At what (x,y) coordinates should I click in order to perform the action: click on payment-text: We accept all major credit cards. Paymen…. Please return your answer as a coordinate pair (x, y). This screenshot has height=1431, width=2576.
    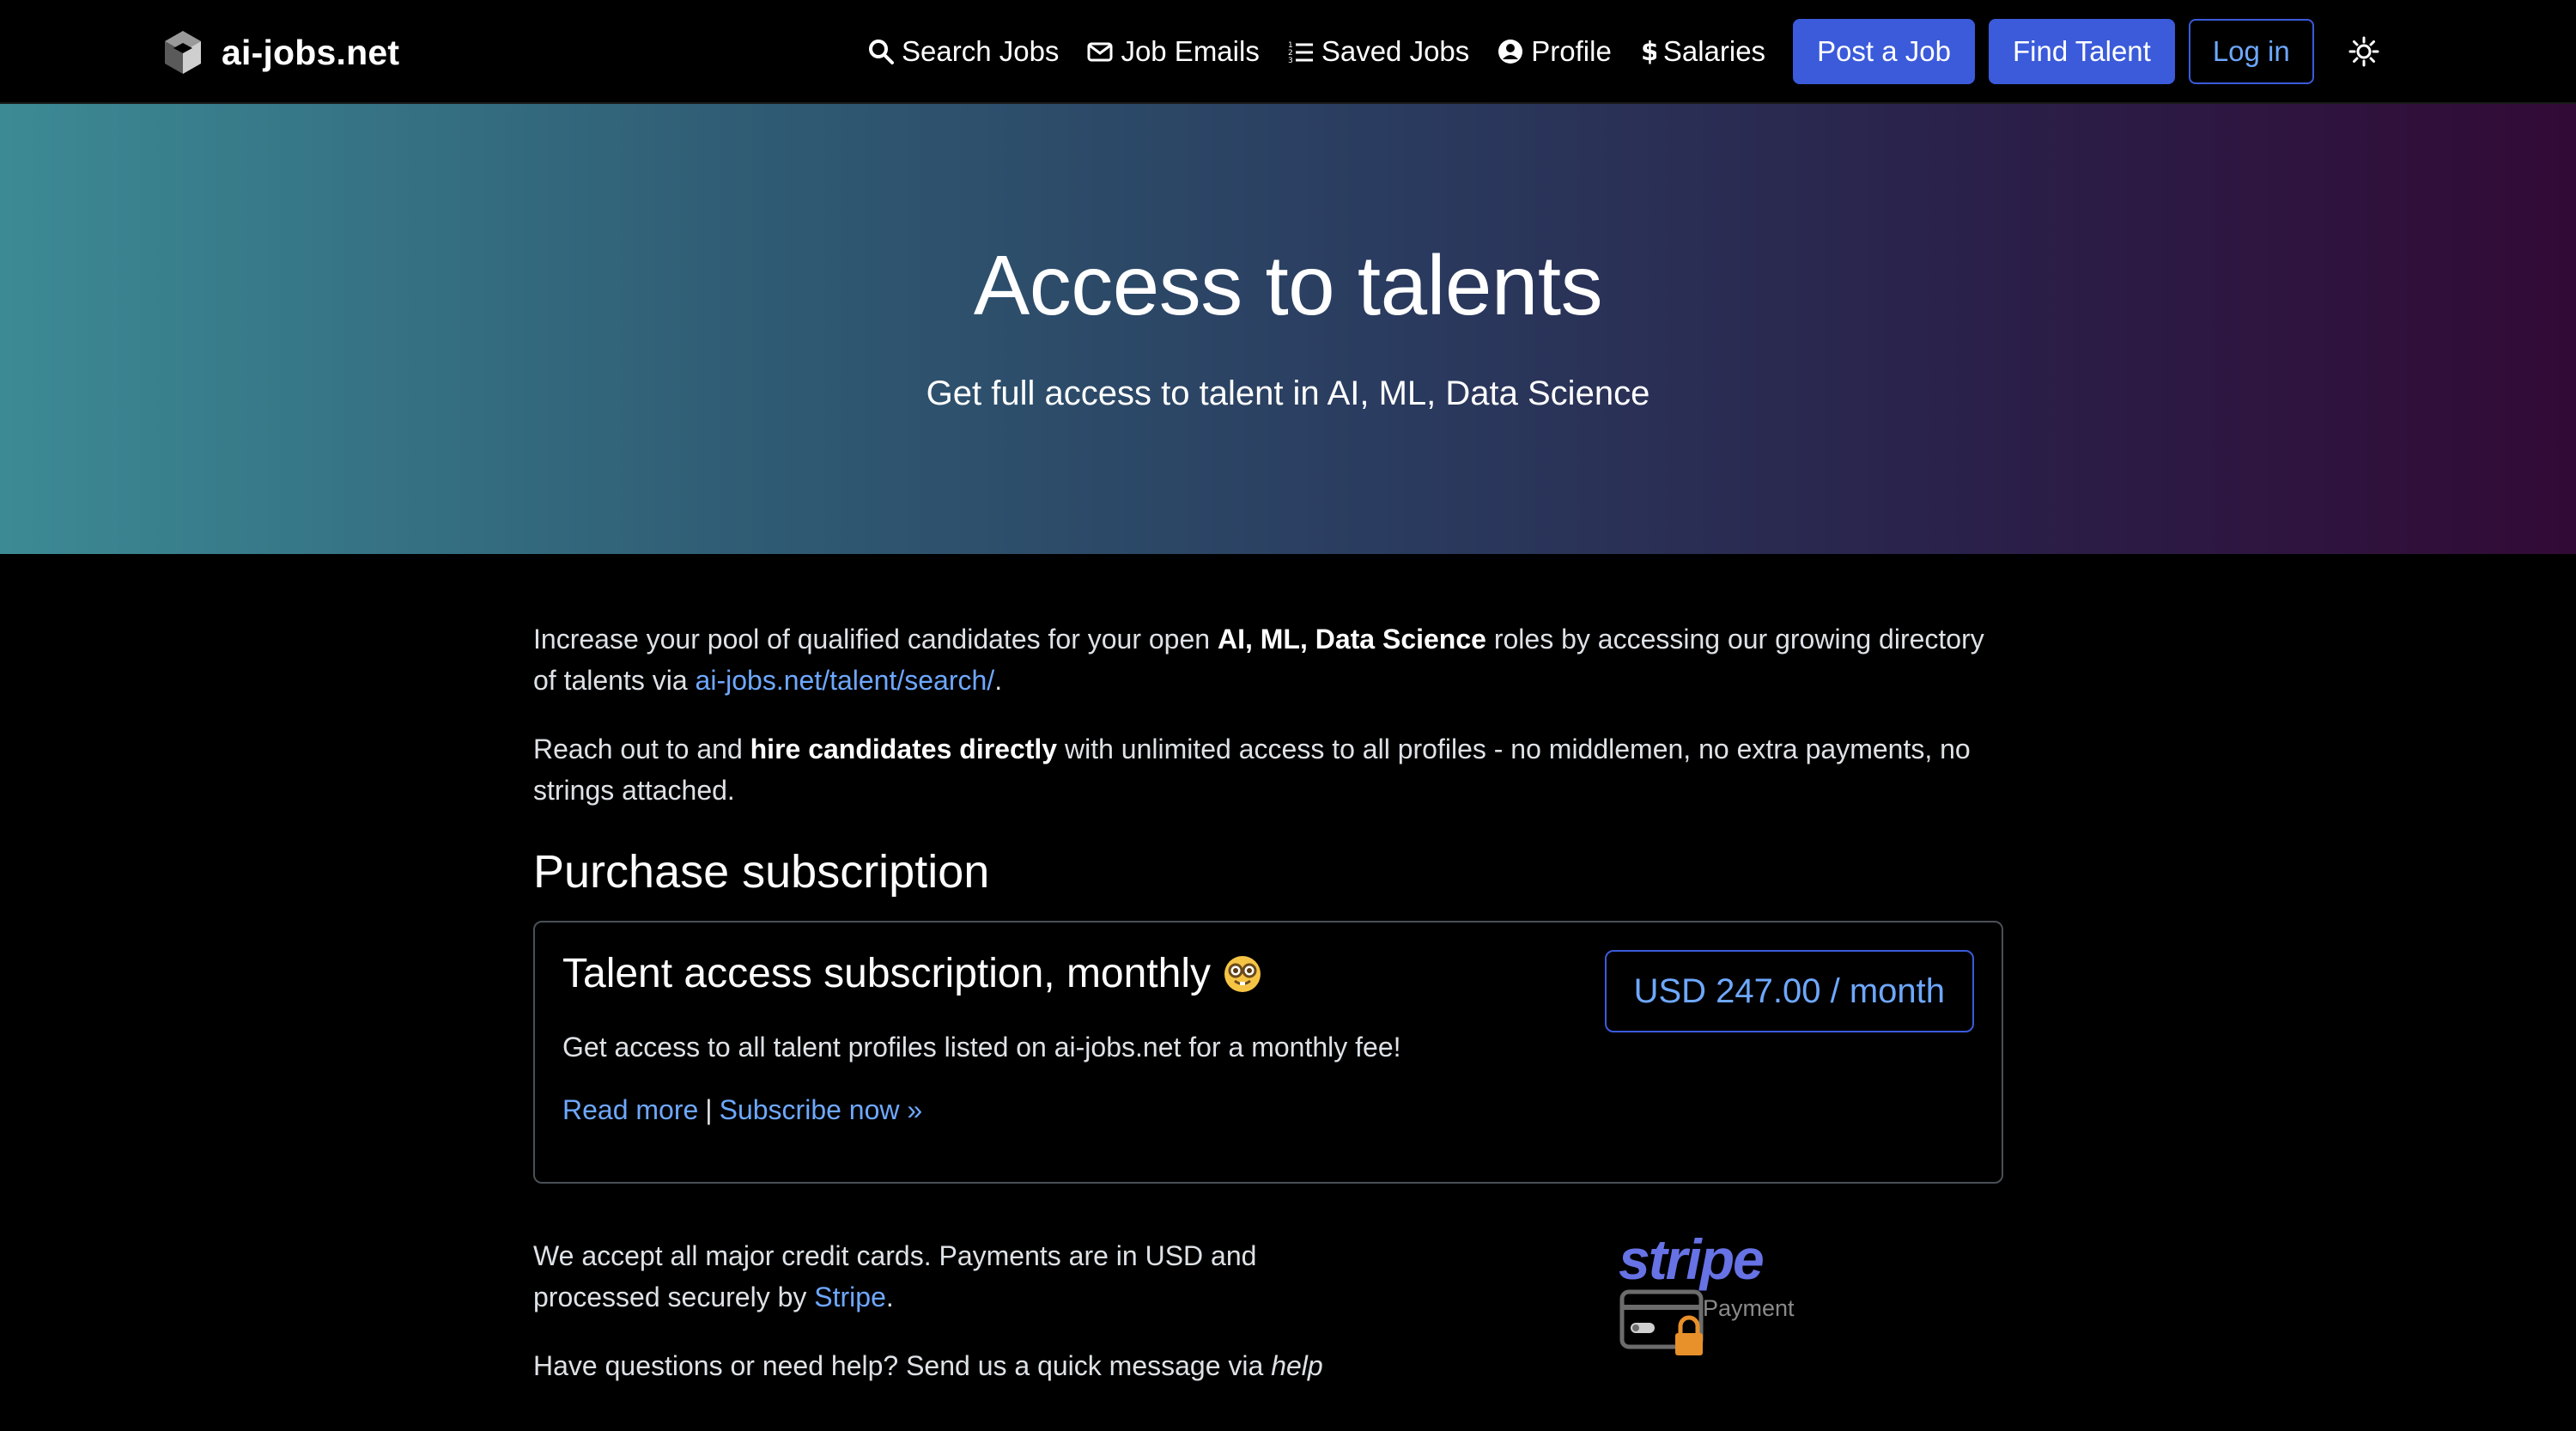
    Looking at the image, I should click on (895, 1276).